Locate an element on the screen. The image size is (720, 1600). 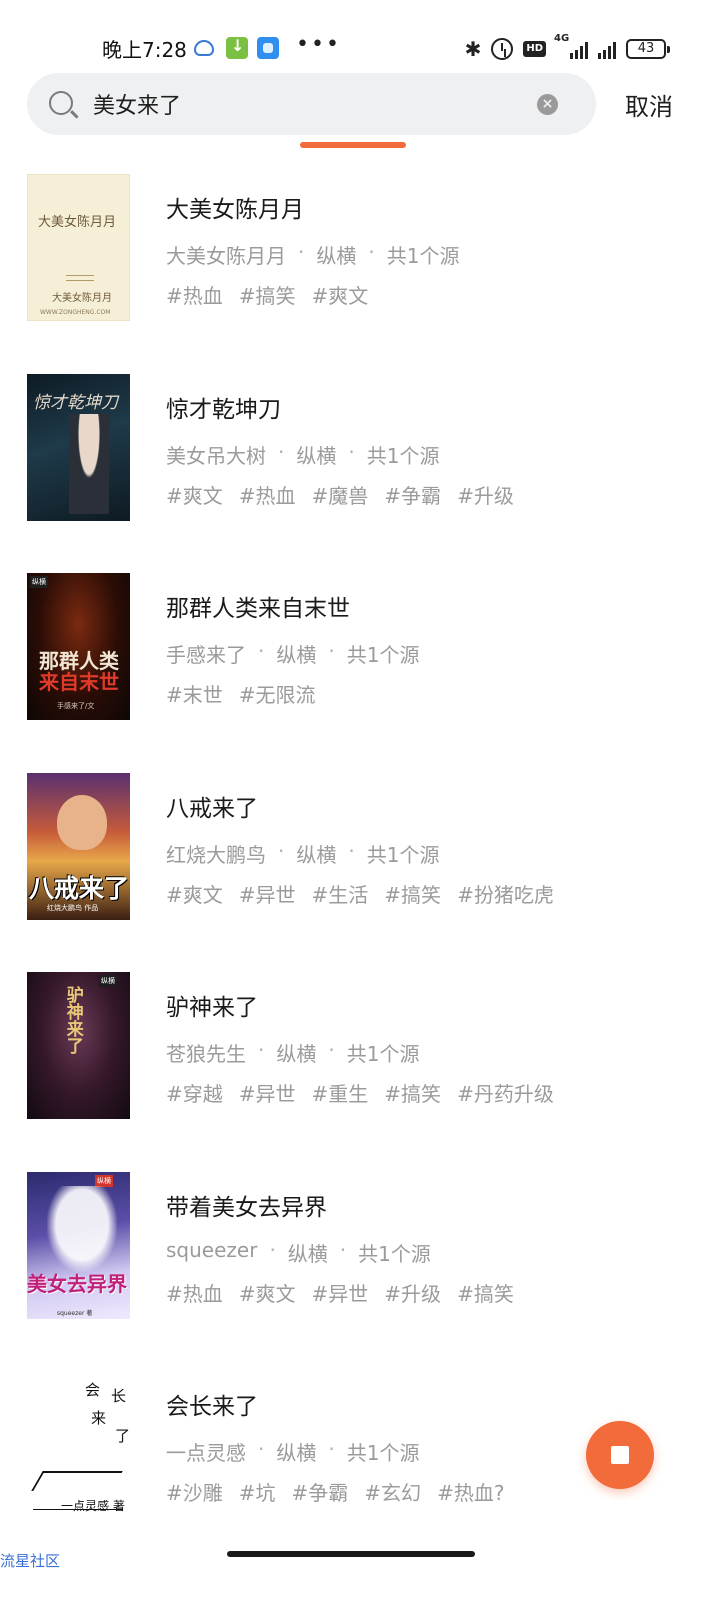
cover-author: 大美女陈月月 is located at coordinates (82, 298).